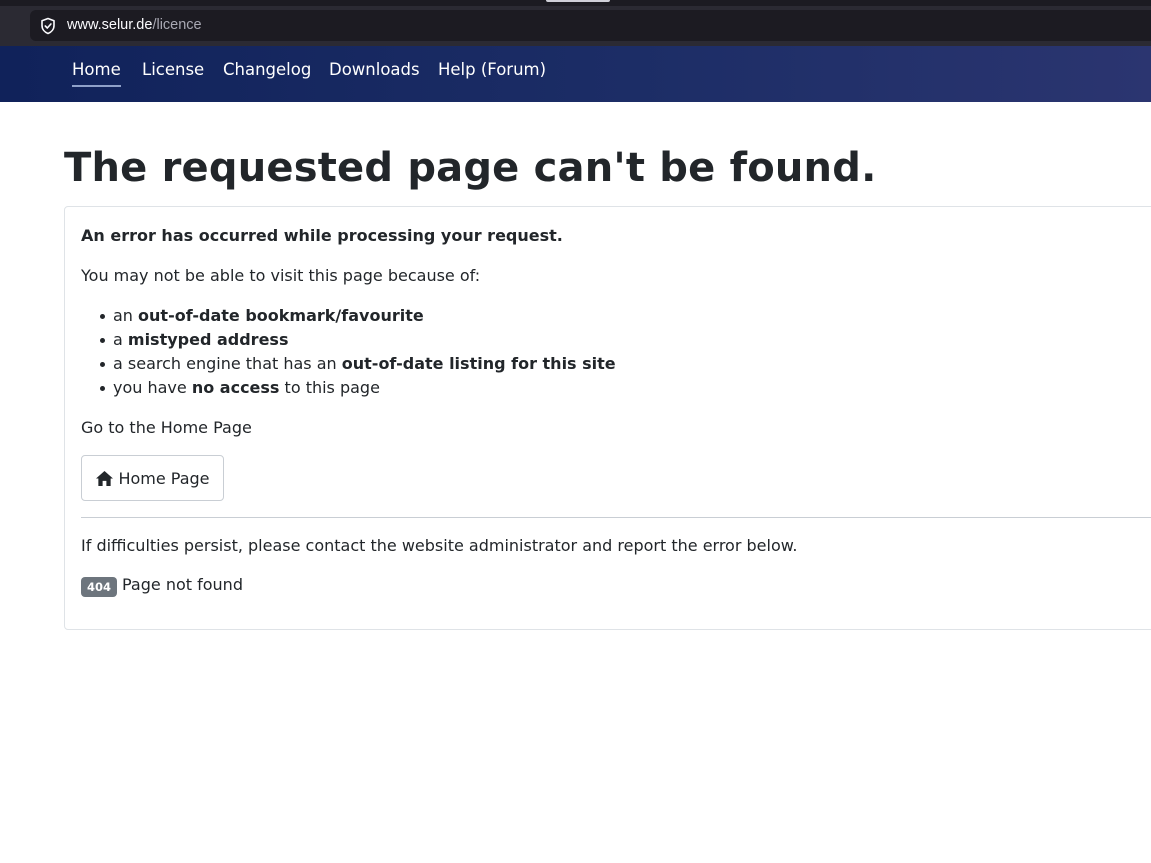  Describe the element at coordinates (492, 70) in the screenshot. I see `nav-help-forum: Help (Forum)` at that location.